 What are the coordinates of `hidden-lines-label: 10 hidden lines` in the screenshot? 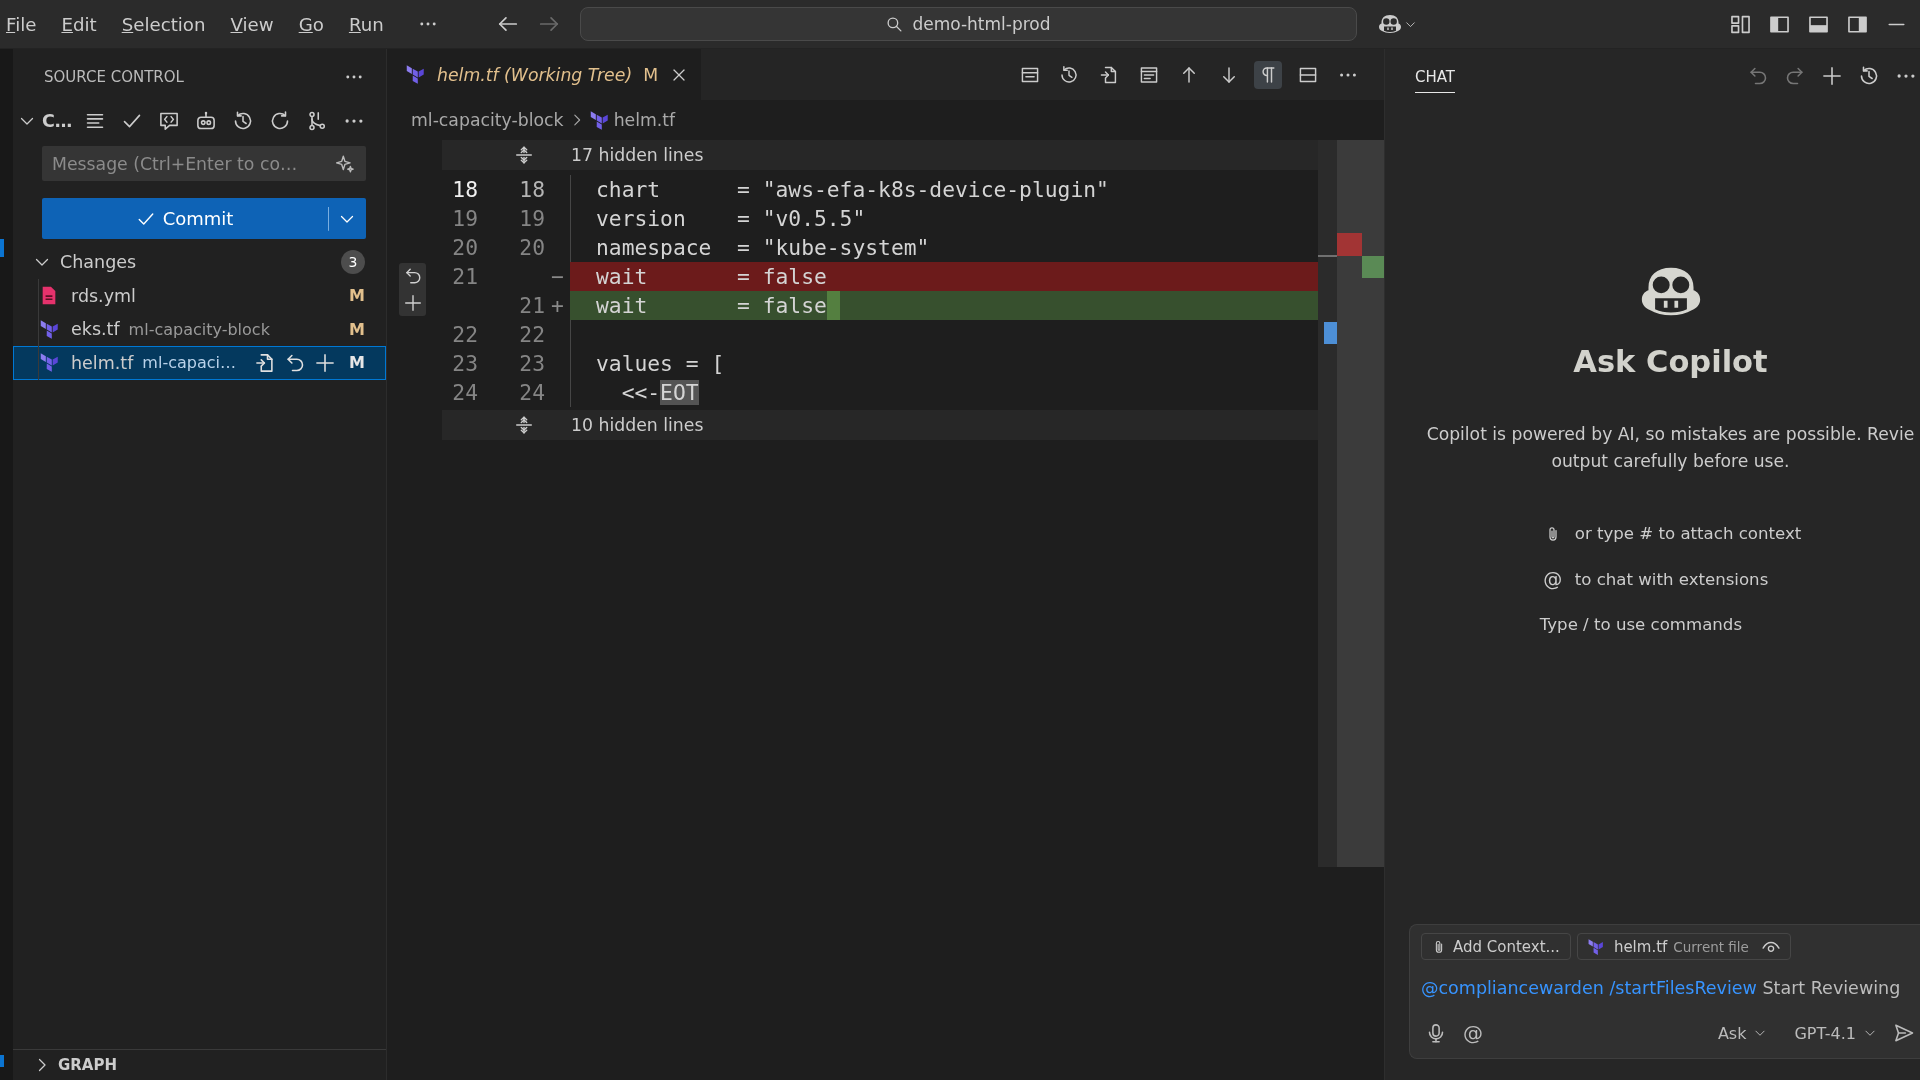 It's located at (637, 425).